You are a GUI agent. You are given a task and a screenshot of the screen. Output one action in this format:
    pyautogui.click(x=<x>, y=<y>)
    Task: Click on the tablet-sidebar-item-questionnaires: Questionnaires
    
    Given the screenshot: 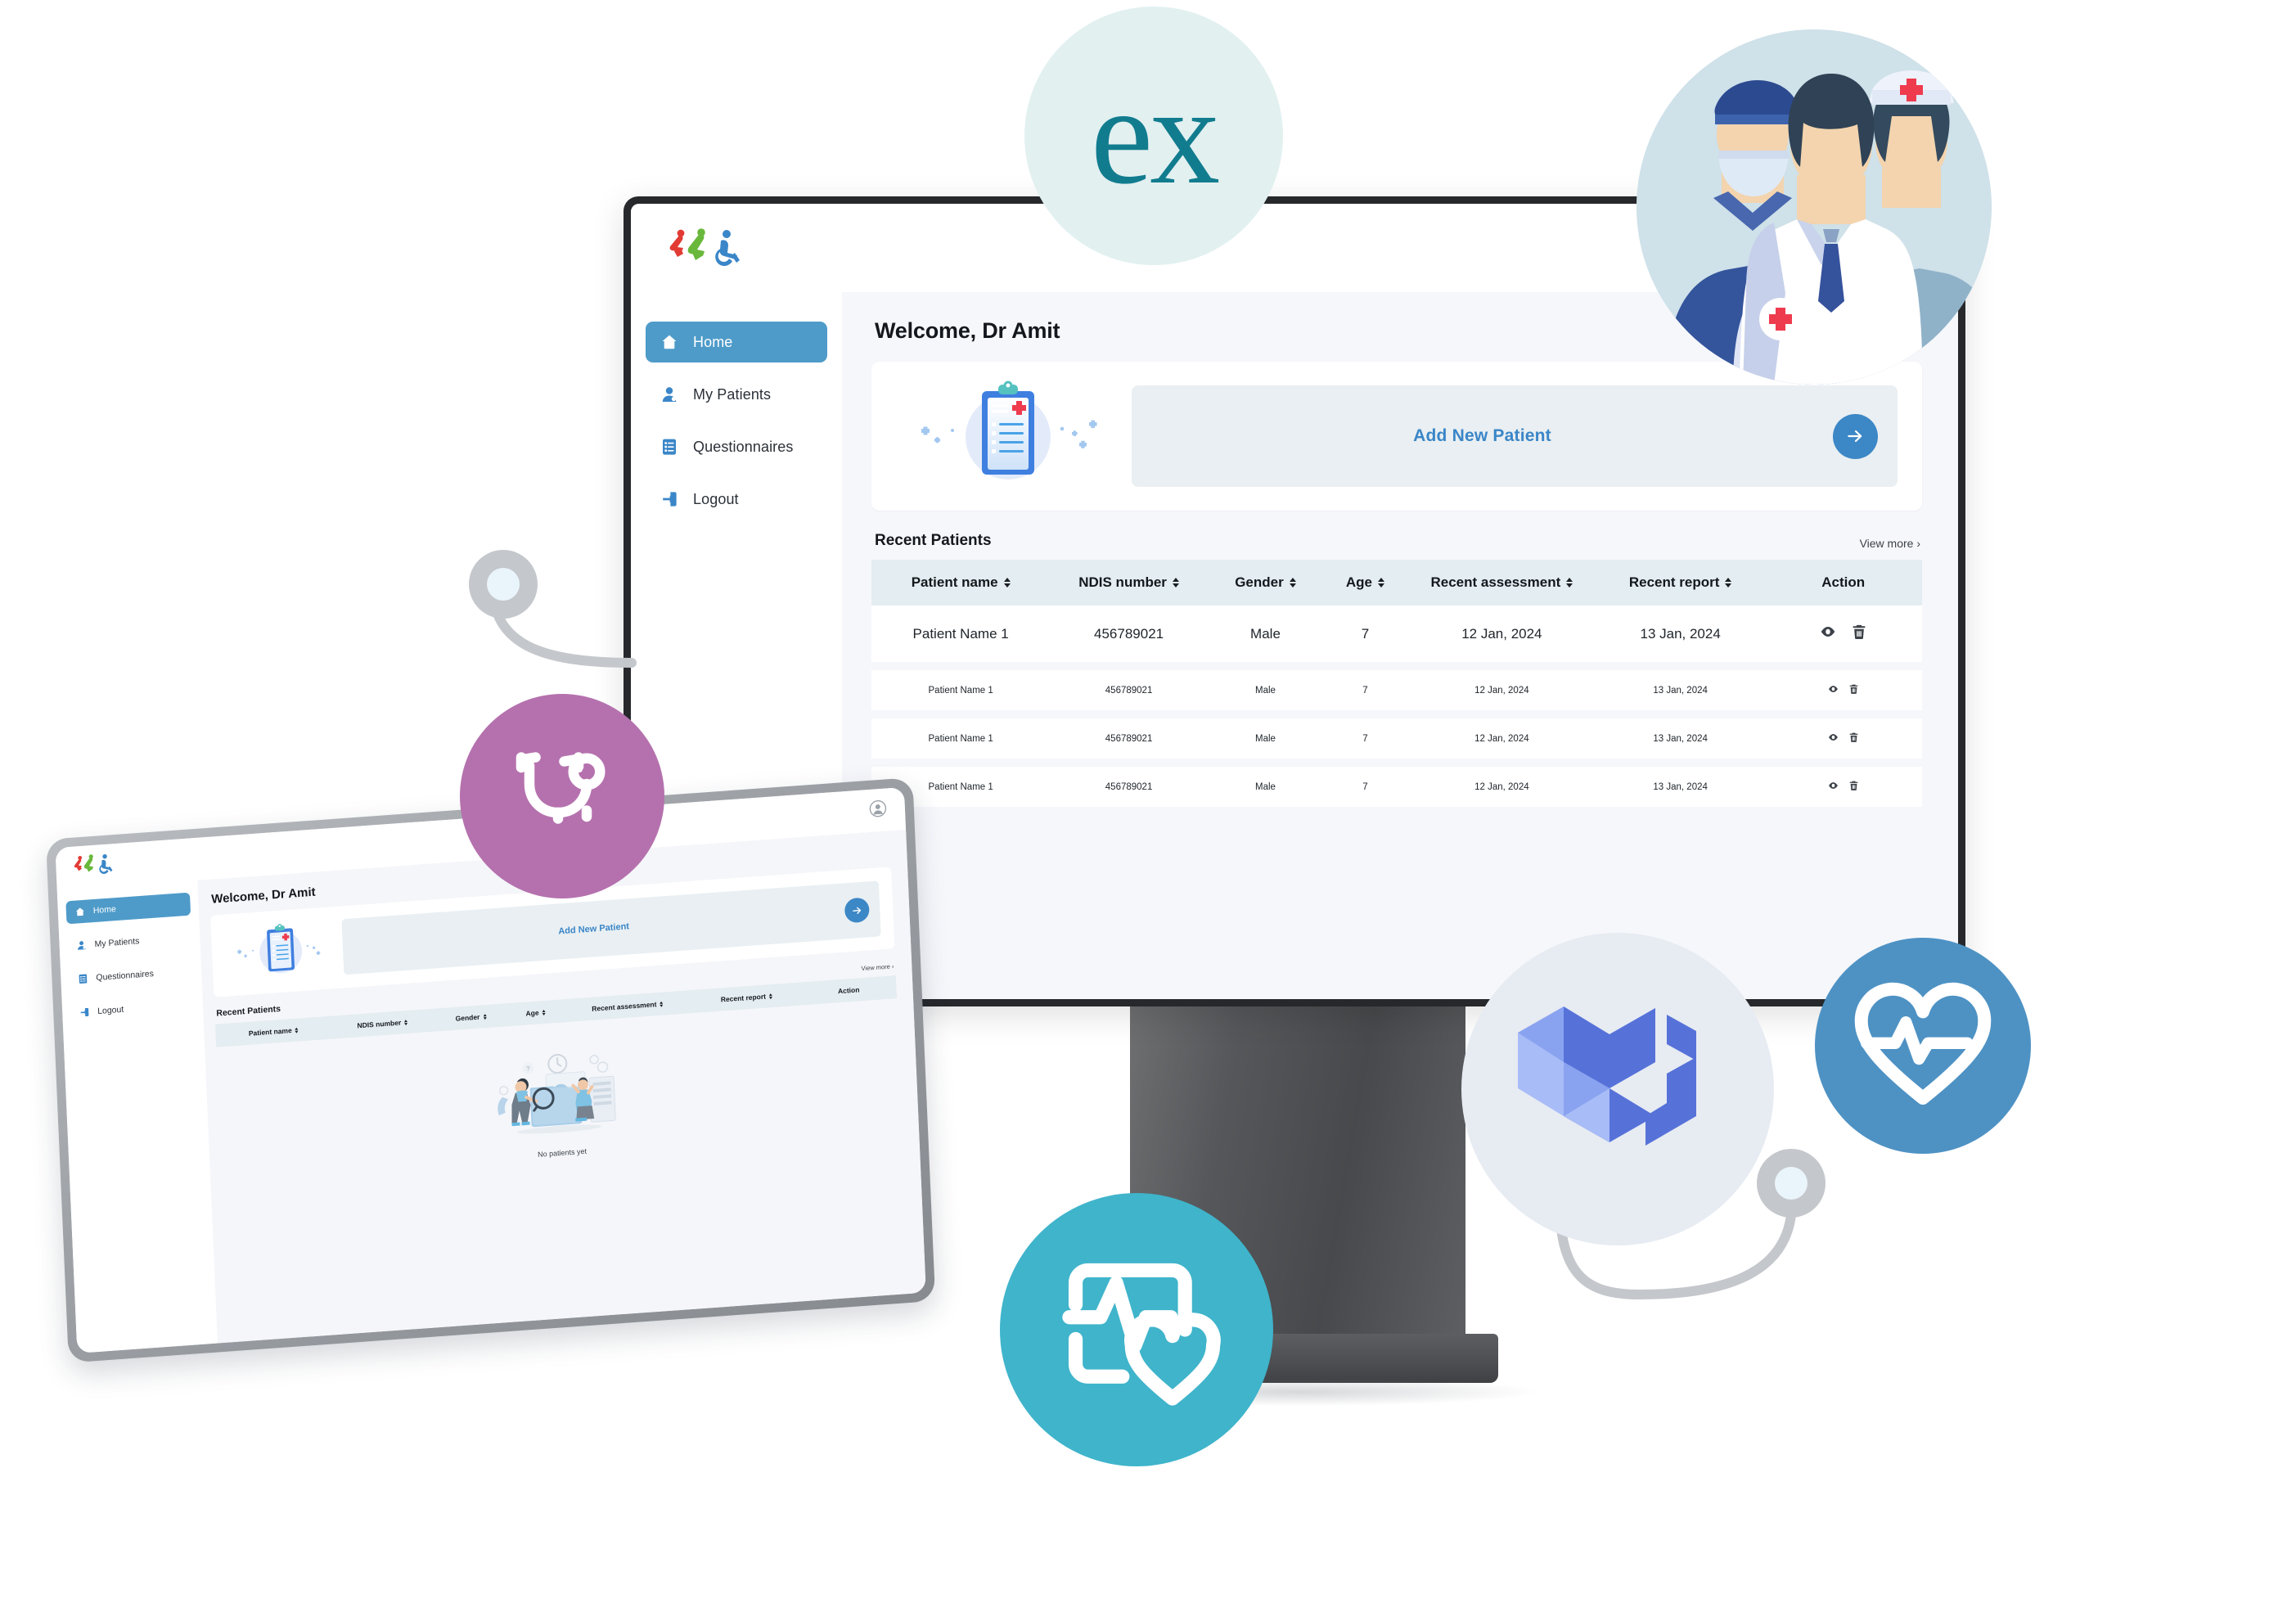 What is the action you would take?
    pyautogui.click(x=131, y=976)
    